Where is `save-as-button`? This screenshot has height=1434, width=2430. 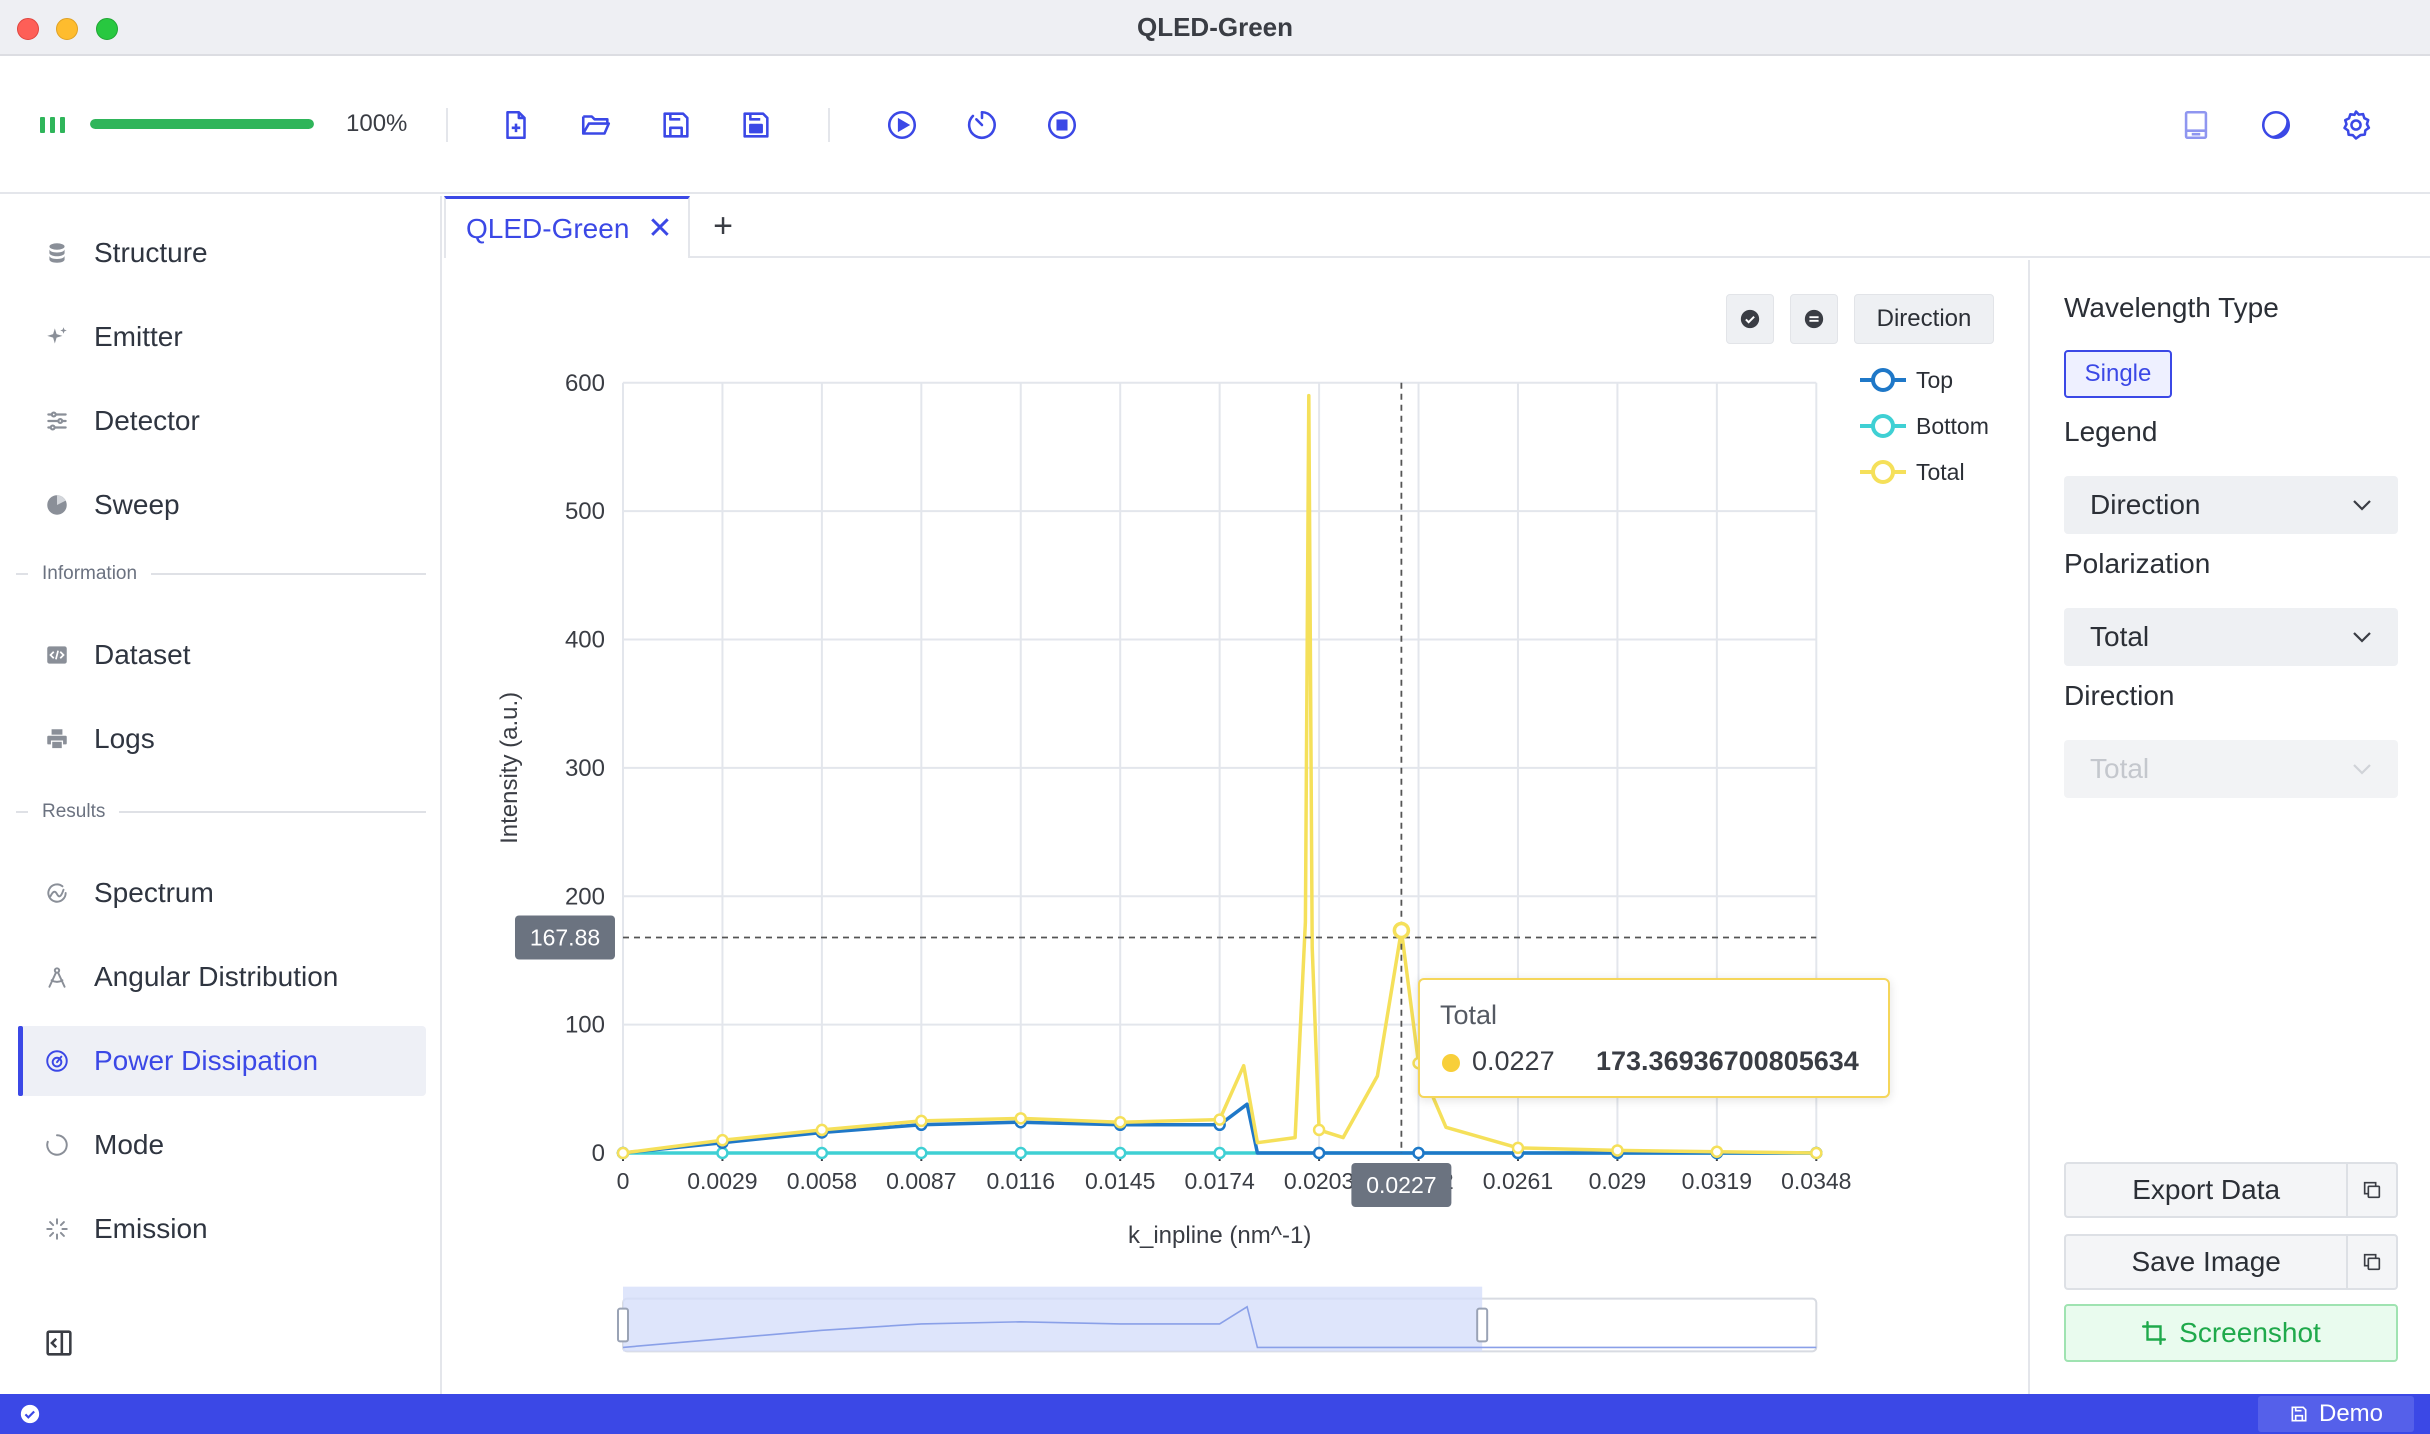
save-as-button is located at coordinates (756, 125).